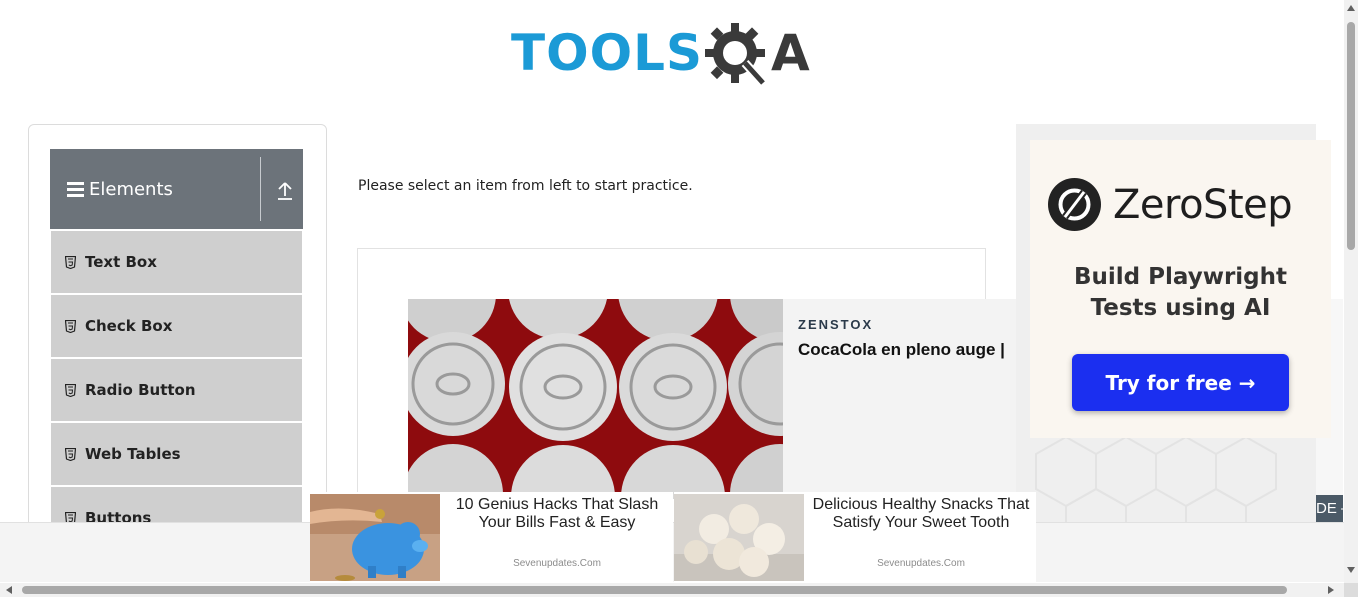 Image resolution: width=1358 pixels, height=597 pixels. I want to click on scrollbar-corner, so click(1351, 590).